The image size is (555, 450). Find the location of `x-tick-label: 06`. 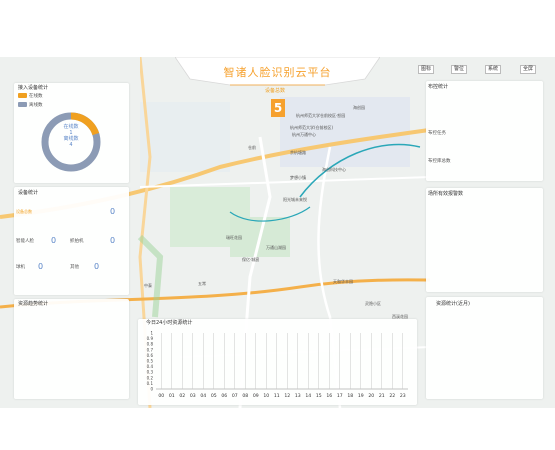

x-tick-label: 06 is located at coordinates (224, 396).